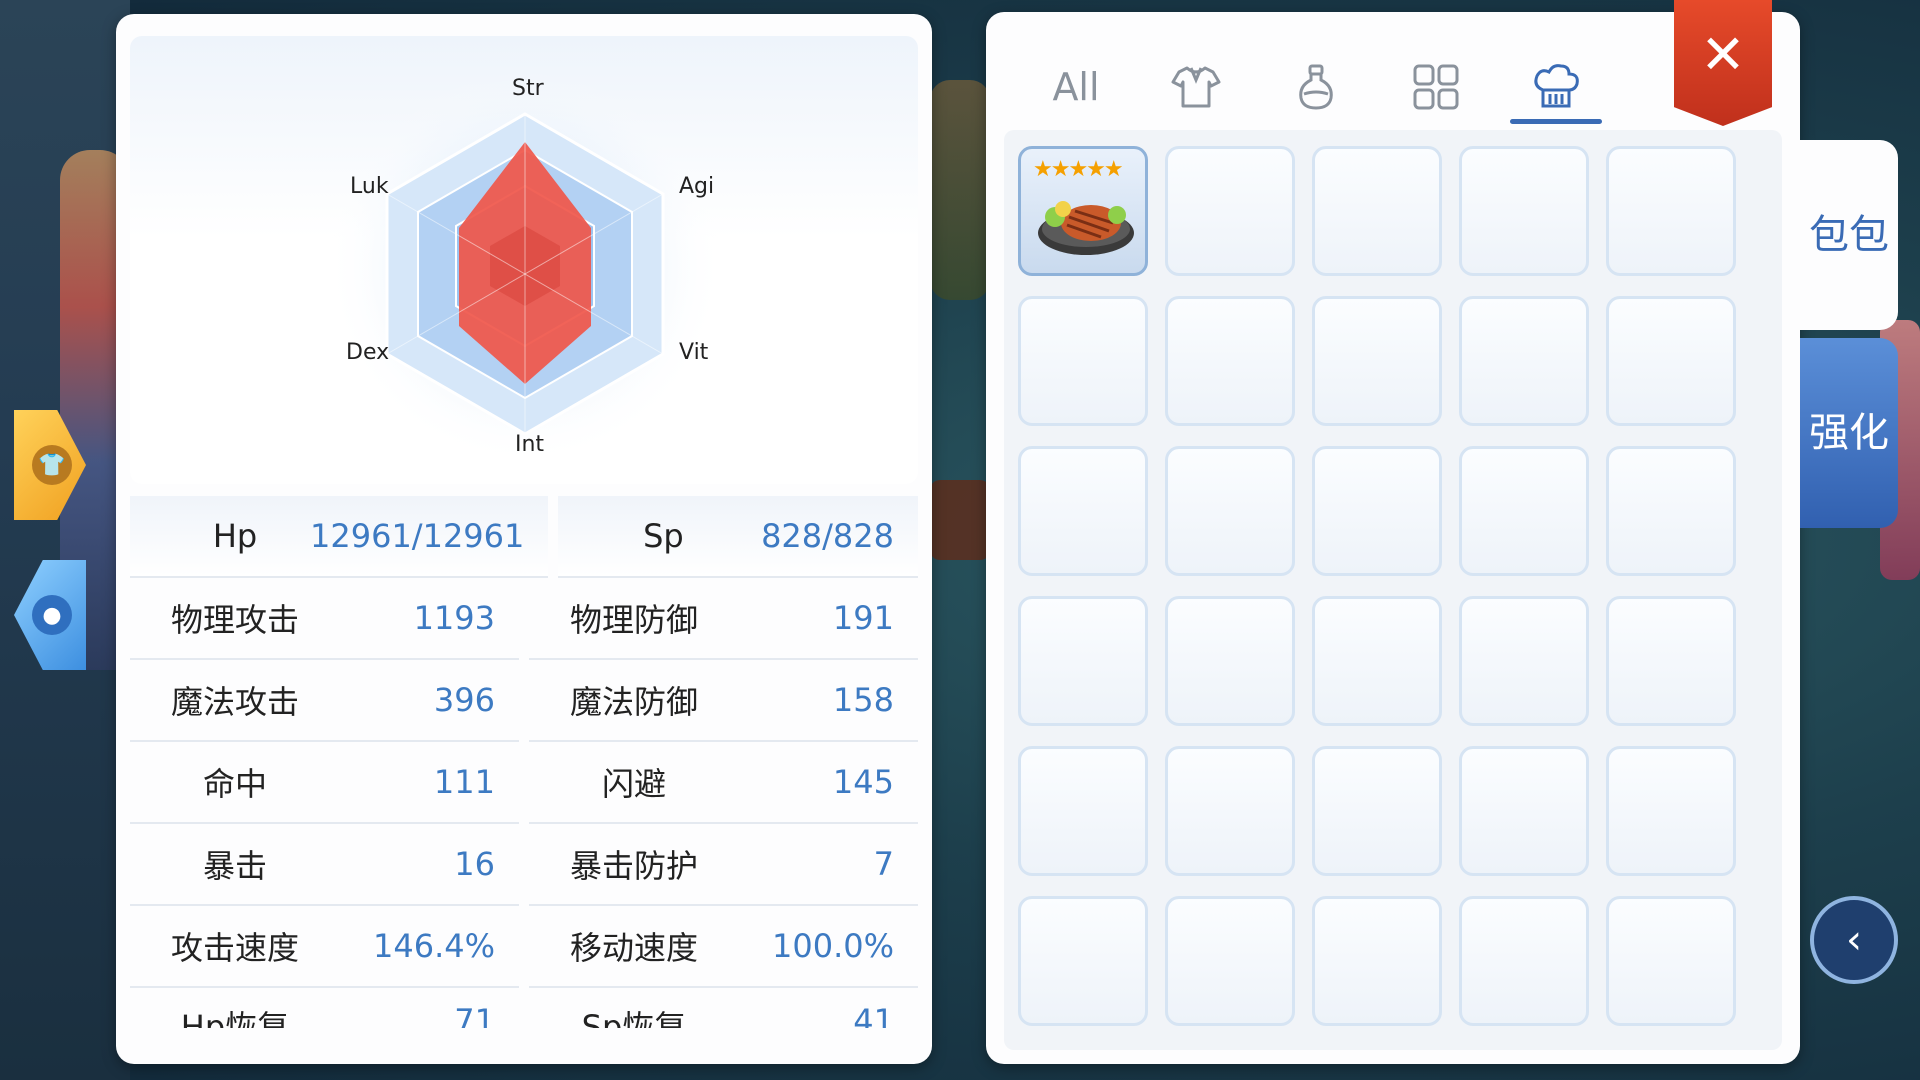  Describe the element at coordinates (524, 783) in the screenshot. I see `stat-row: 命中 111 闪避 145` at that location.